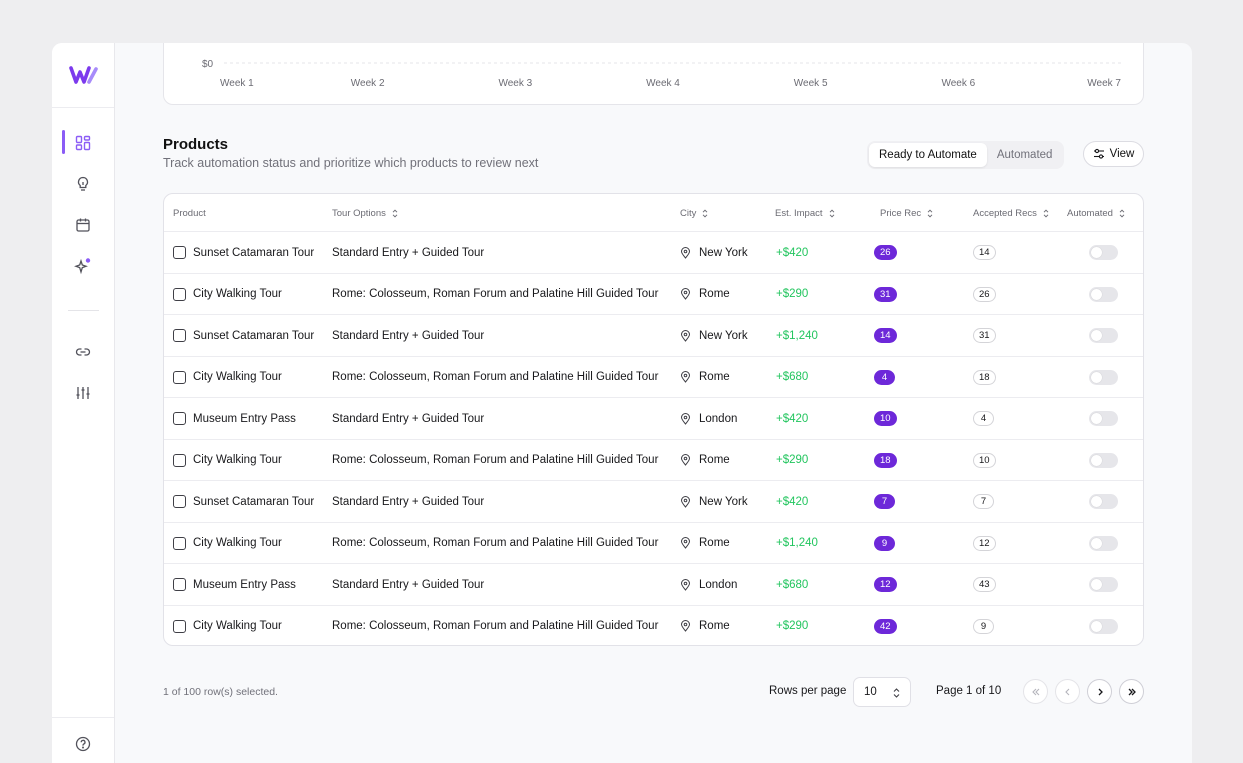 This screenshot has width=1243, height=763. I want to click on sparkles-icon, so click(83, 266).